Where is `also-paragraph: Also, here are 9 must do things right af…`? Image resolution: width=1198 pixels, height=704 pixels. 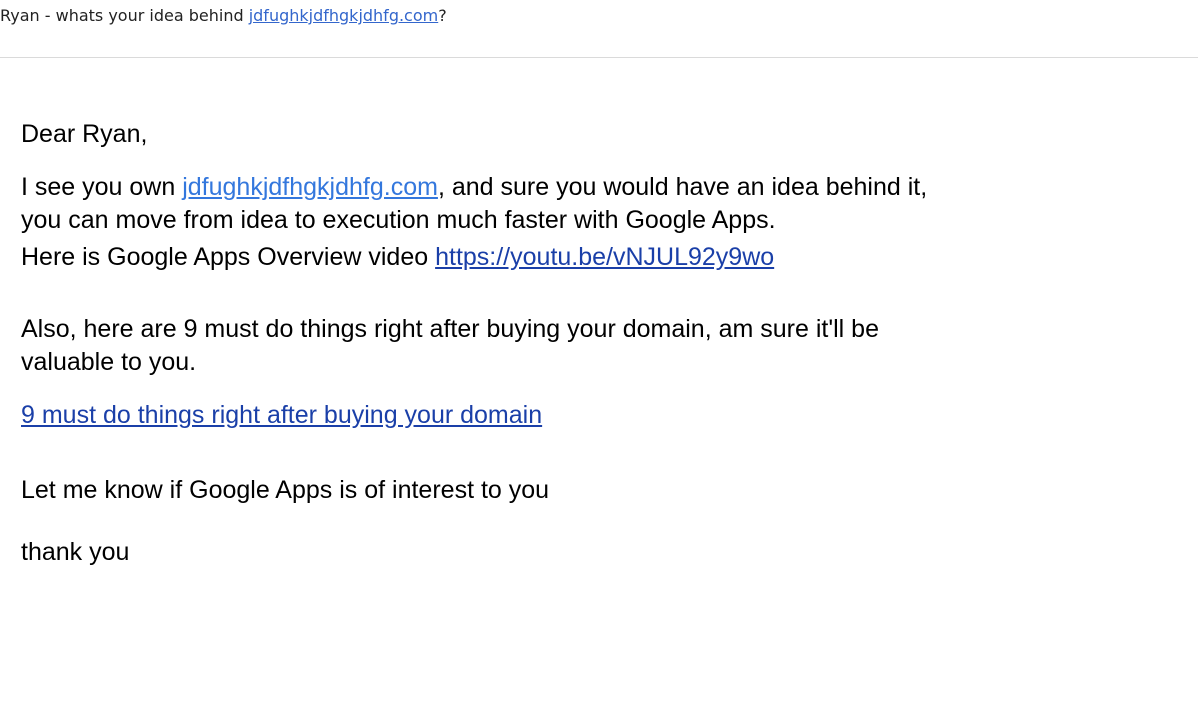 also-paragraph: Also, here are 9 must do things right af… is located at coordinates (571, 346).